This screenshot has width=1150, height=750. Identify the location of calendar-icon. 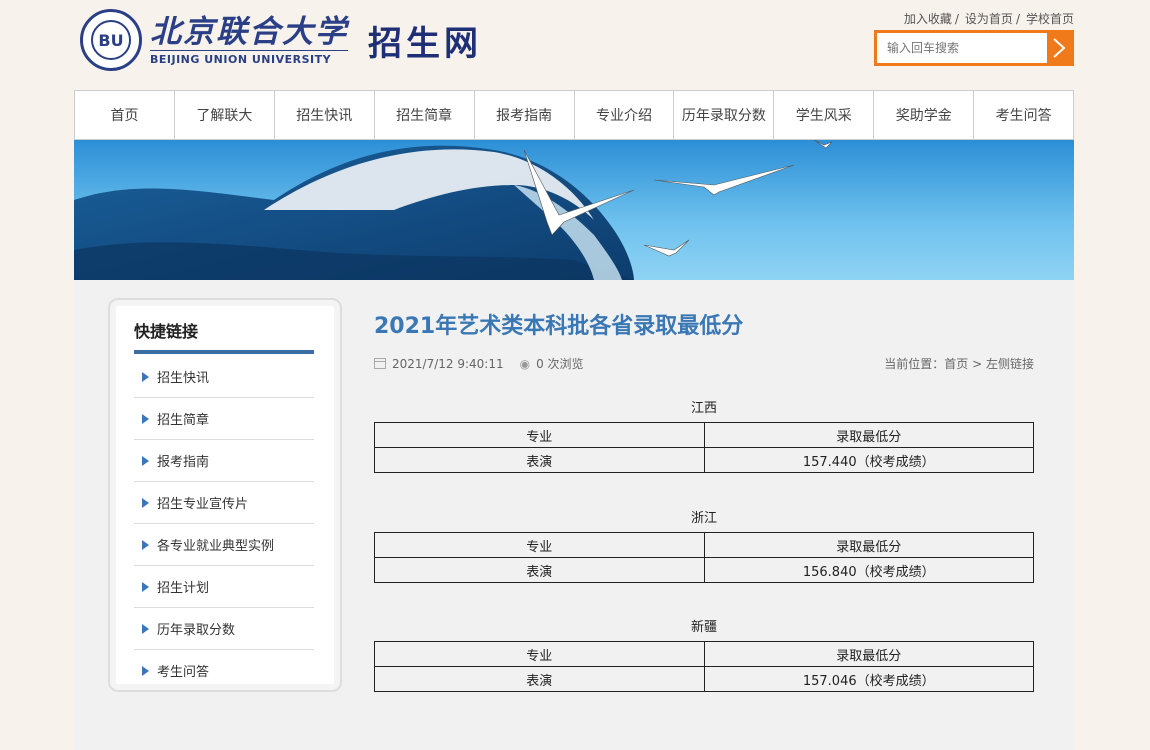
(380, 363).